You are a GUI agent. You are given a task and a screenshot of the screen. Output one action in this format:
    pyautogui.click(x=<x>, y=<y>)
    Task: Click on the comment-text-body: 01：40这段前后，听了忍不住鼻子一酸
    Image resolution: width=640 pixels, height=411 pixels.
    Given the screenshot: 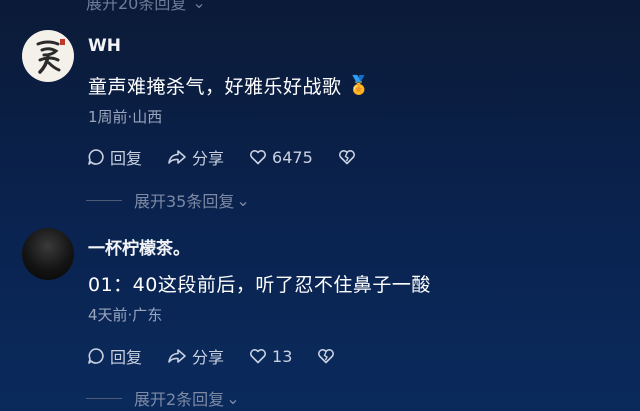 What is the action you would take?
    pyautogui.click(x=259, y=285)
    